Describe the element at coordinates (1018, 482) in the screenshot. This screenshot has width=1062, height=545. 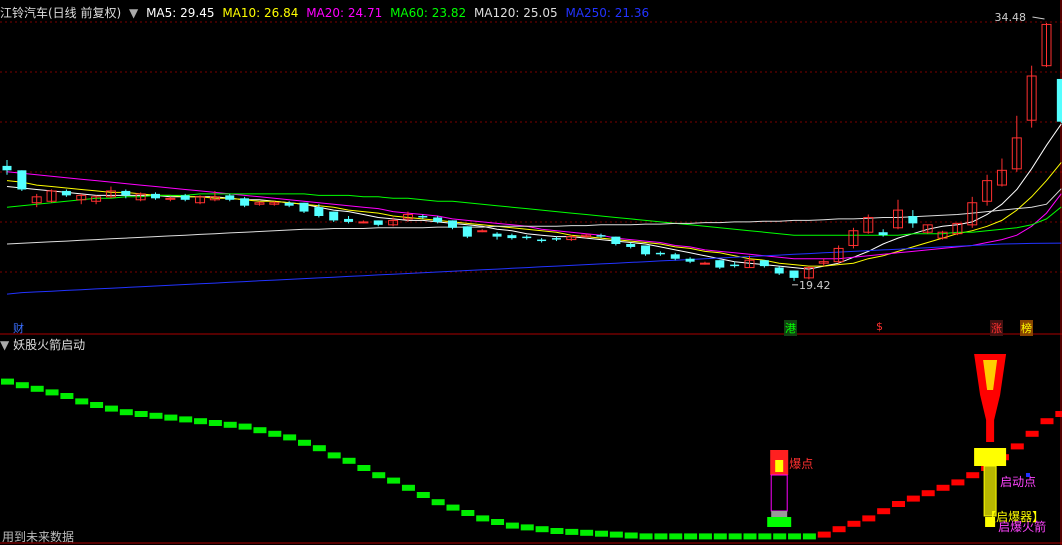
I see `qidongdian-label: 启动点` at that location.